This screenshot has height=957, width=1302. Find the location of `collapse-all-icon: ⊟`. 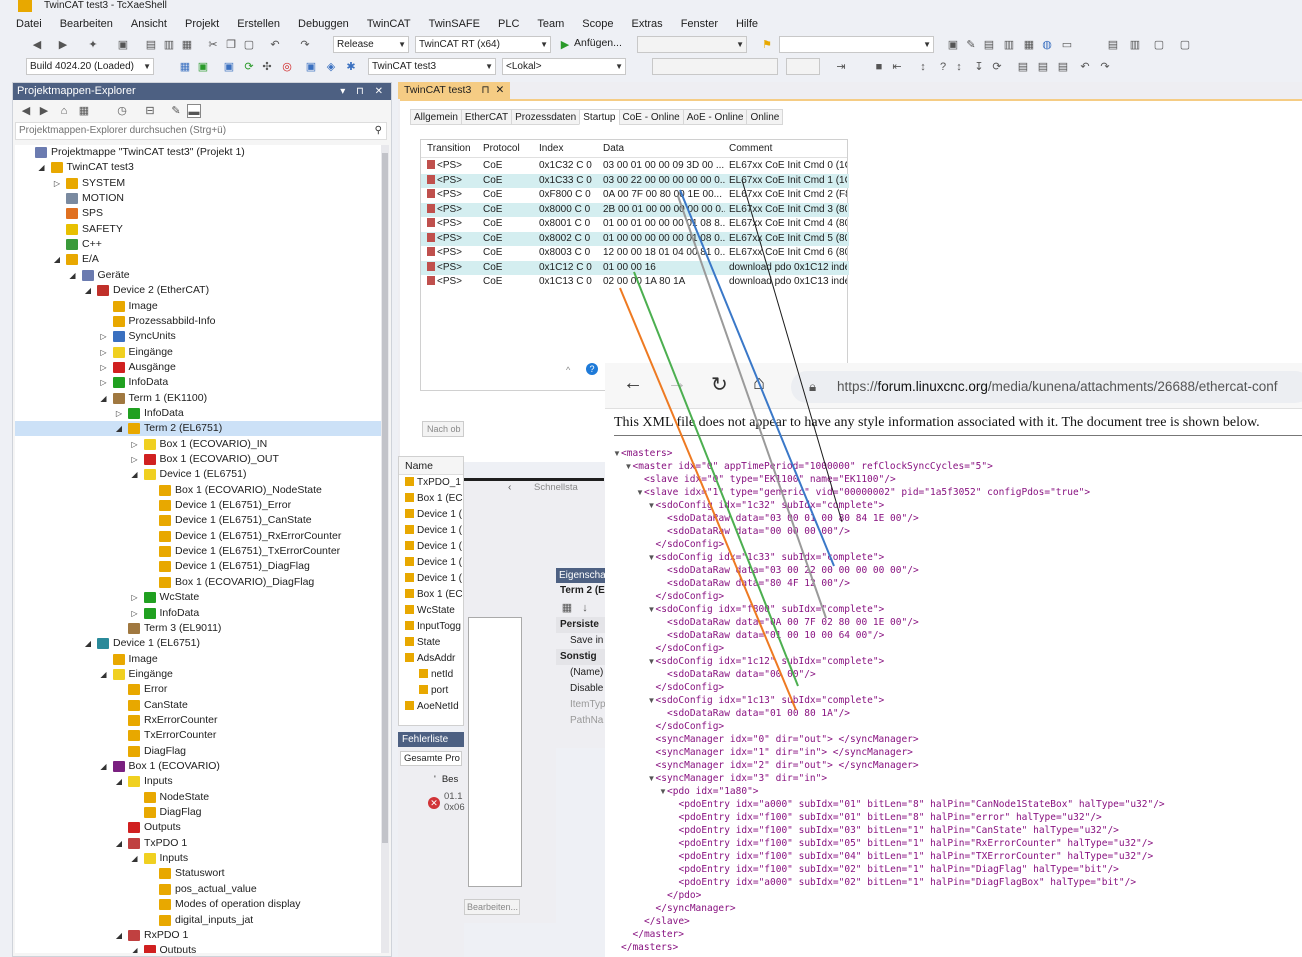

collapse-all-icon: ⊟ is located at coordinates (150, 111).